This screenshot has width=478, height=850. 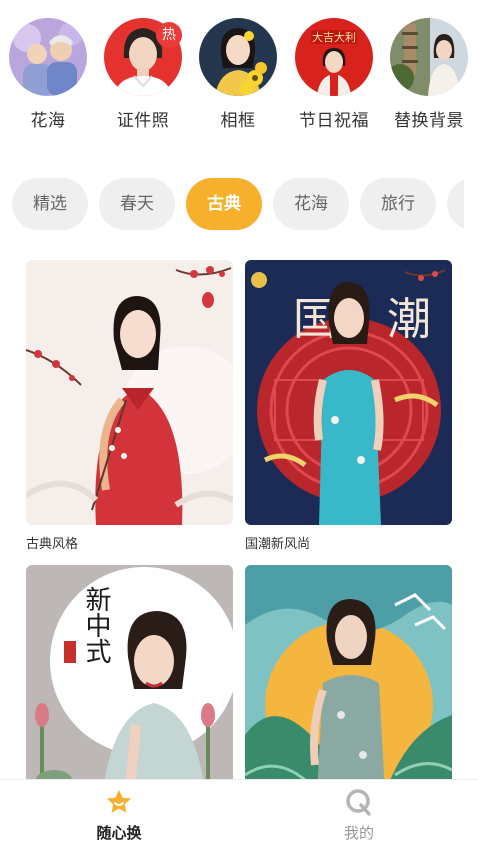 I want to click on nav-label: 我的, so click(x=358, y=833).